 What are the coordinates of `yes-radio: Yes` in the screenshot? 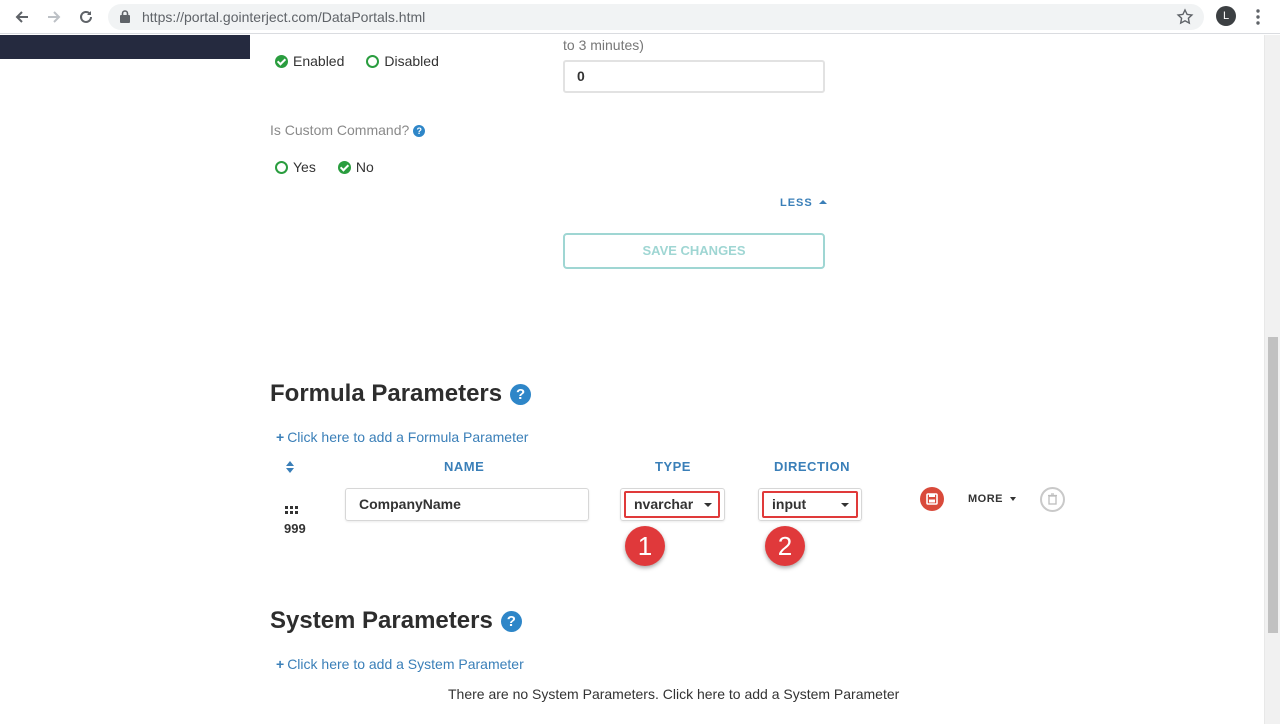 It's located at (295, 167).